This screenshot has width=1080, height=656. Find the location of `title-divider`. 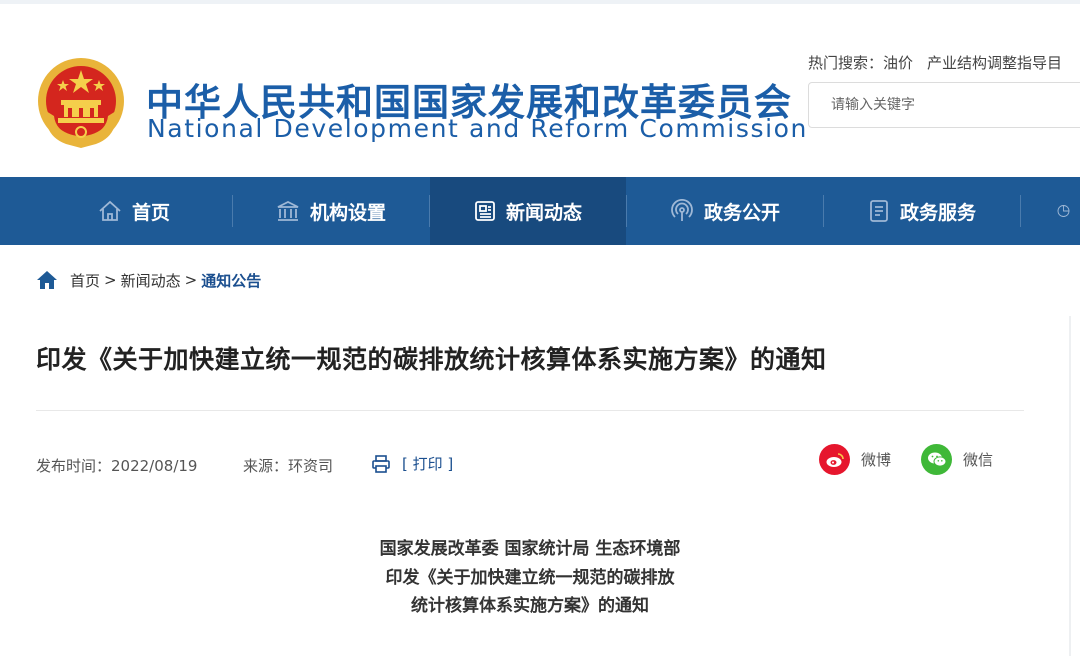

title-divider is located at coordinates (530, 410).